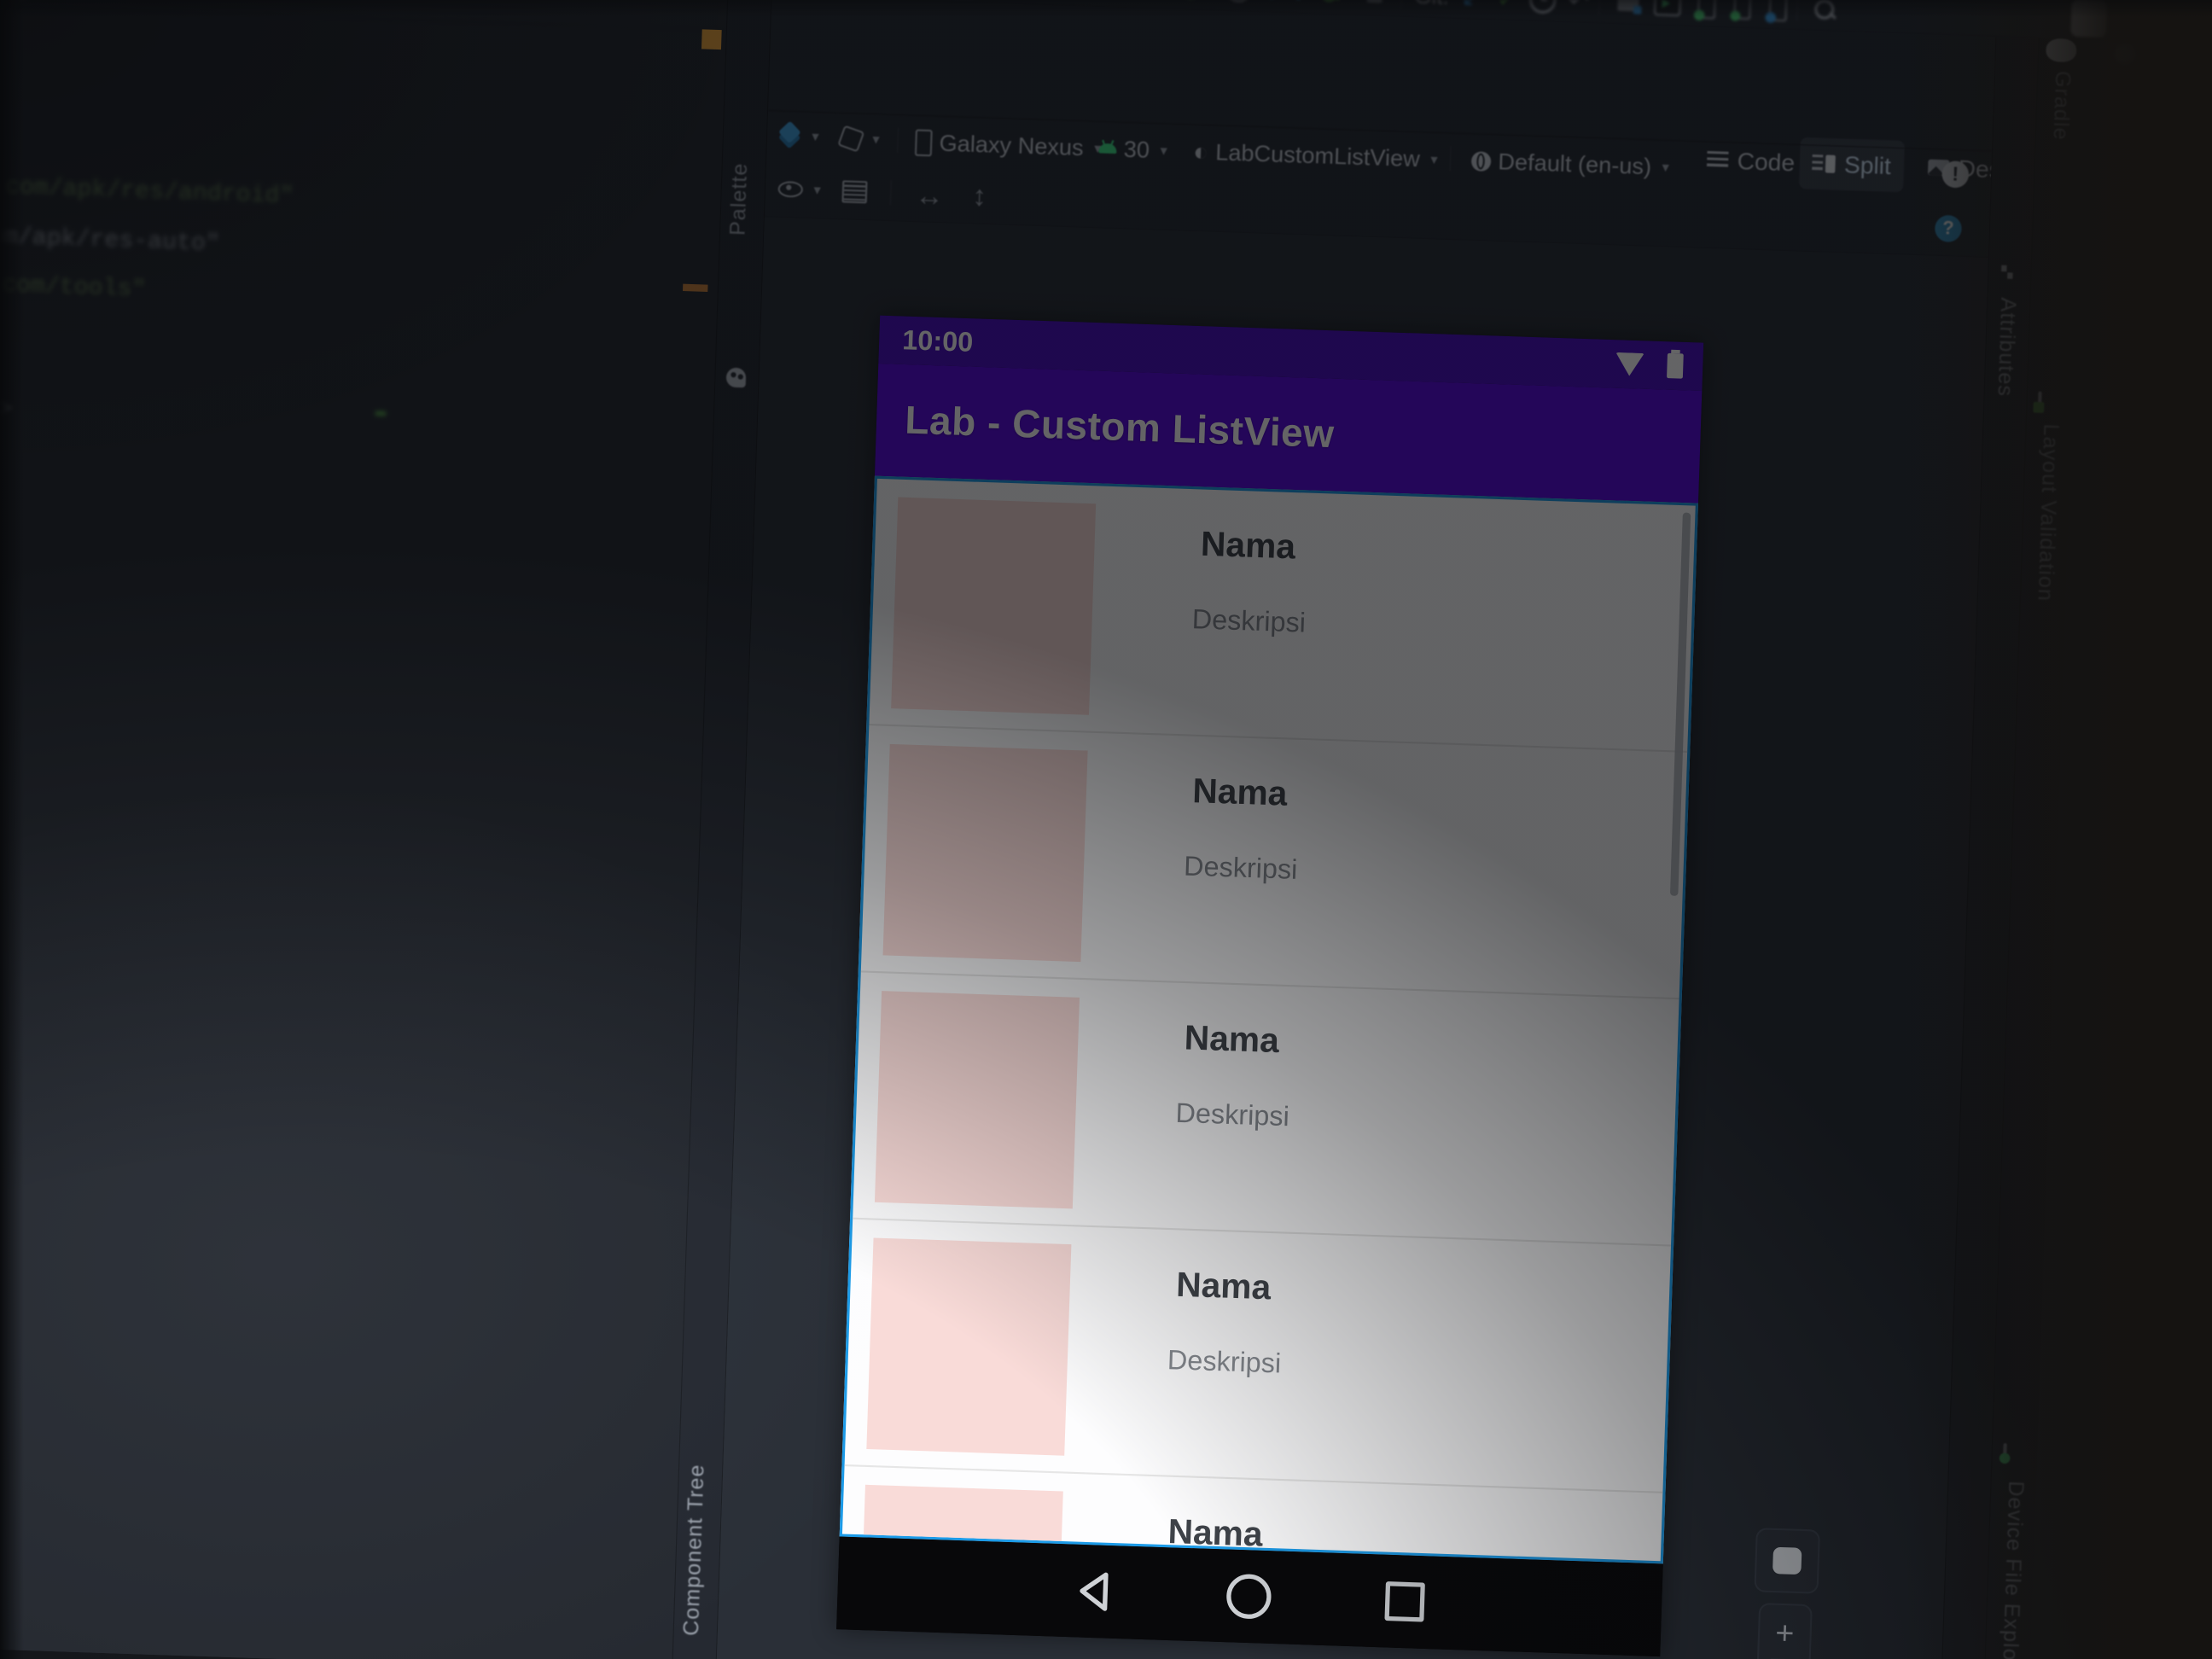  I want to click on attributes-tab-label: Attributes, so click(2006, 347).